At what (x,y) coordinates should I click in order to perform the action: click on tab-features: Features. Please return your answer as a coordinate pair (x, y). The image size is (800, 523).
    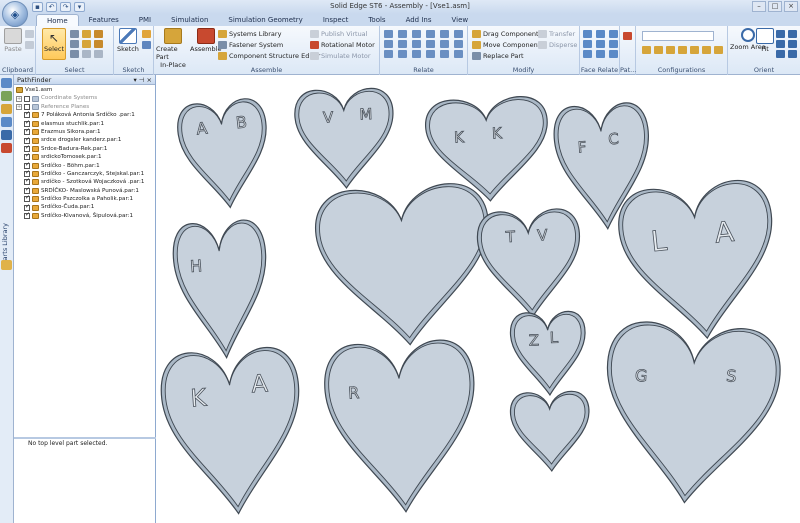
    Looking at the image, I should click on (104, 20).